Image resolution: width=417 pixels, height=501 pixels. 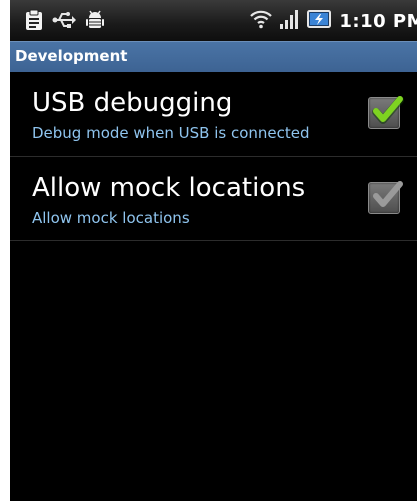 I want to click on android-debug-icon, so click(x=95, y=22).